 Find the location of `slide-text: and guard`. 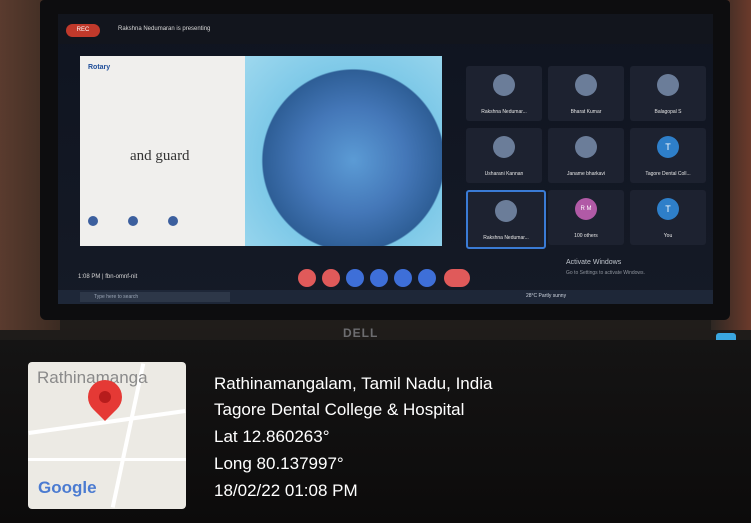

slide-text: and guard is located at coordinates (160, 156).